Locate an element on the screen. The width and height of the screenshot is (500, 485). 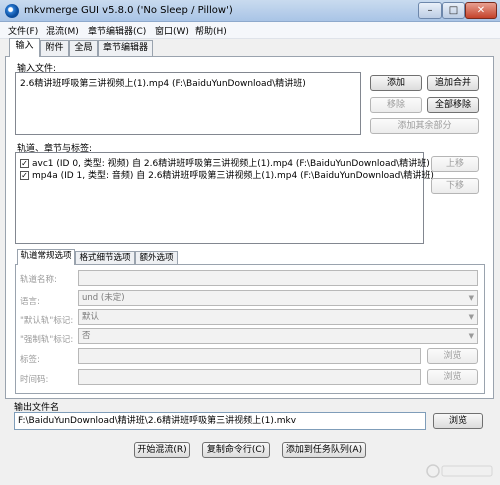
add-file-button: 添加 is located at coordinates (396, 83).